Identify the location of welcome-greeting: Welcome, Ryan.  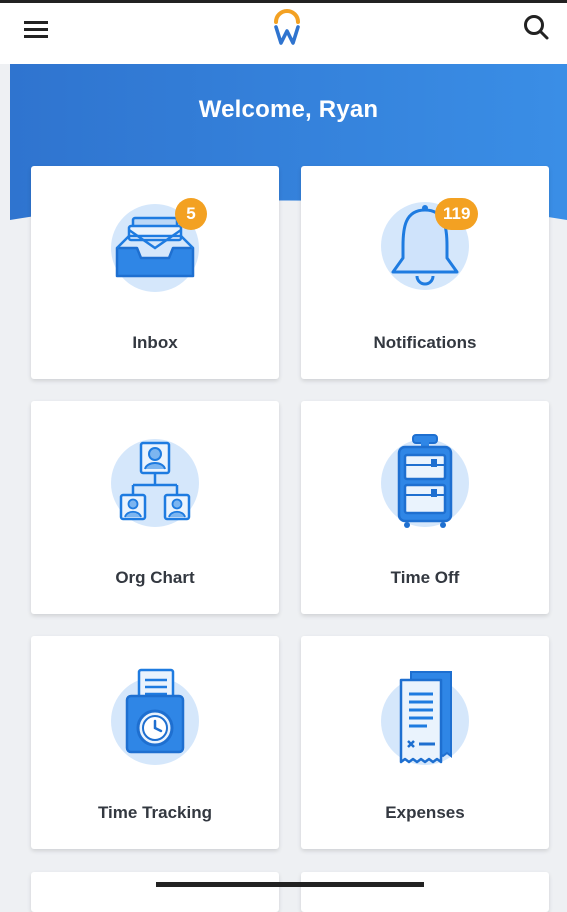
(288, 109).